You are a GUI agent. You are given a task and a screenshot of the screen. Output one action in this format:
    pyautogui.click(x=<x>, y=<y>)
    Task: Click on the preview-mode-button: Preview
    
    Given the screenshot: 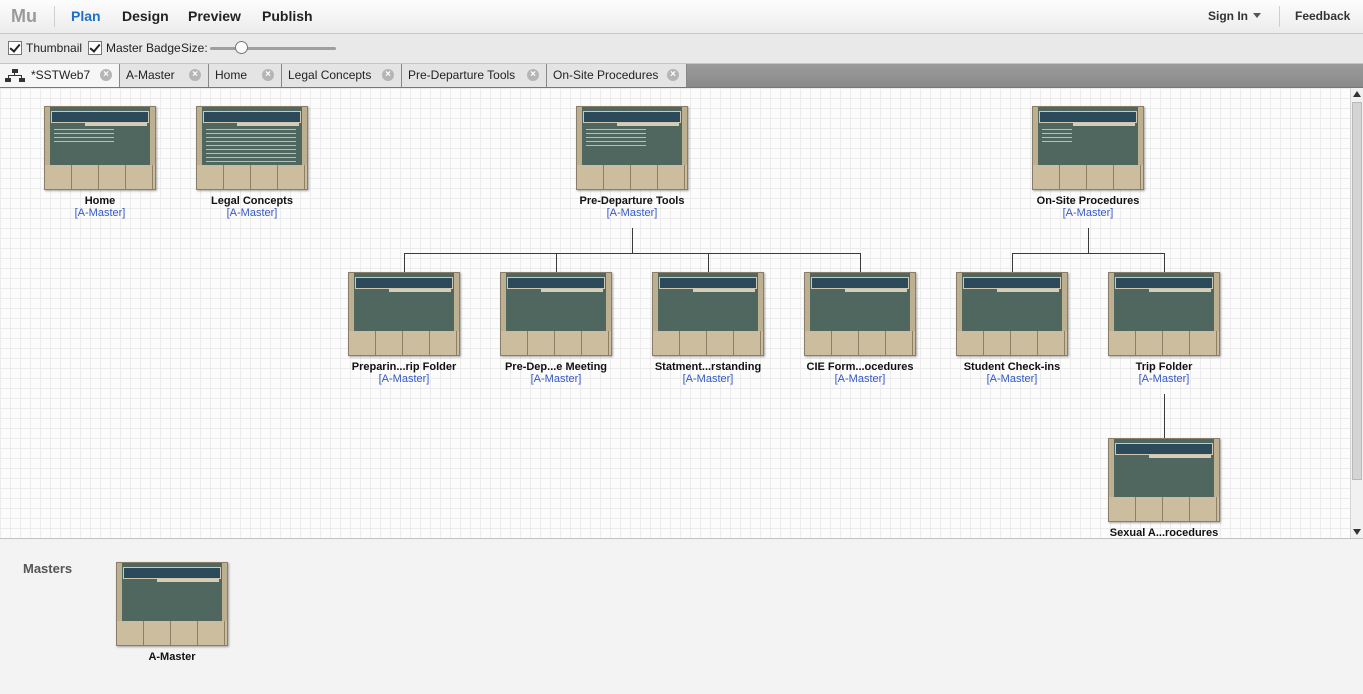 What is the action you would take?
    pyautogui.click(x=214, y=16)
    